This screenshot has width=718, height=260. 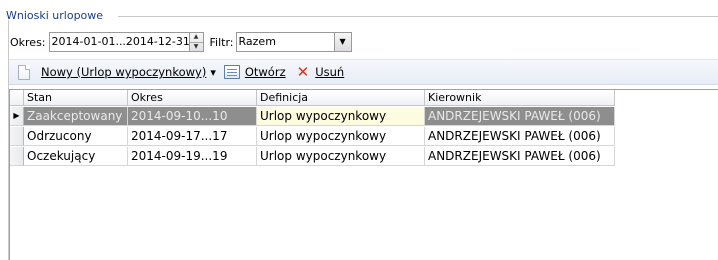 I want to click on period-label: Okres:, so click(x=28, y=42).